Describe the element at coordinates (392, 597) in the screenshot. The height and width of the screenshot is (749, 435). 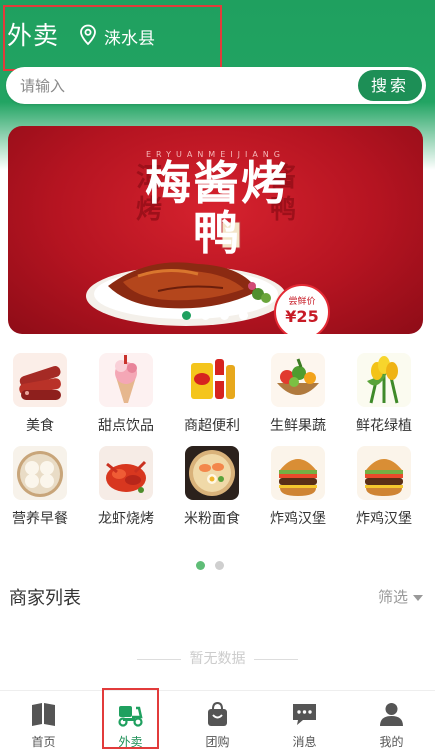
I see `filter-label: 筛选` at that location.